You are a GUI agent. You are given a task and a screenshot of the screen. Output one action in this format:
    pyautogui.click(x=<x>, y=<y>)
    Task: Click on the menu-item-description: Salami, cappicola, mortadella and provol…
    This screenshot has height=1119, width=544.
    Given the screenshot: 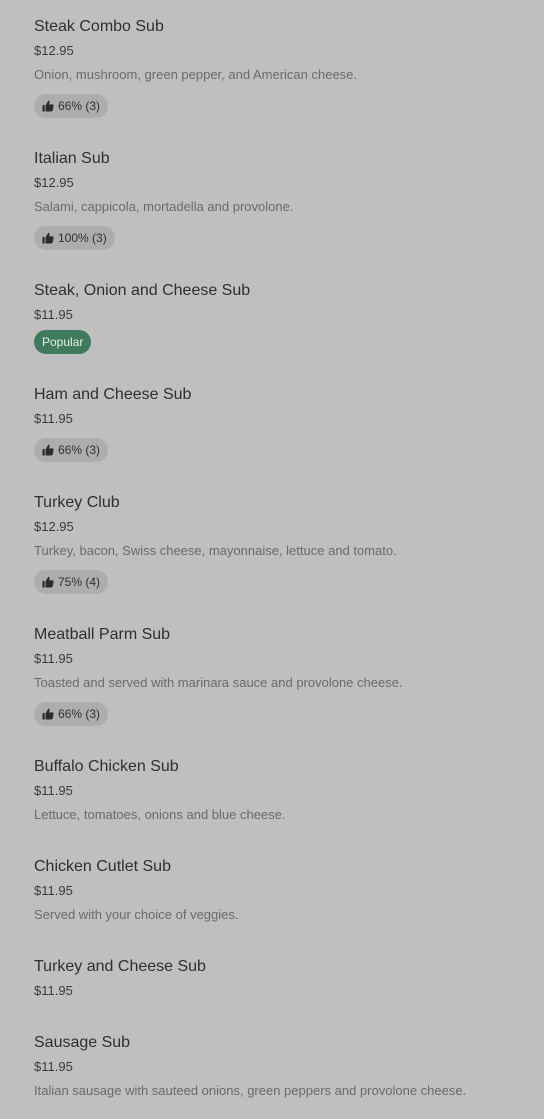 What is the action you would take?
    pyautogui.click(x=164, y=206)
    